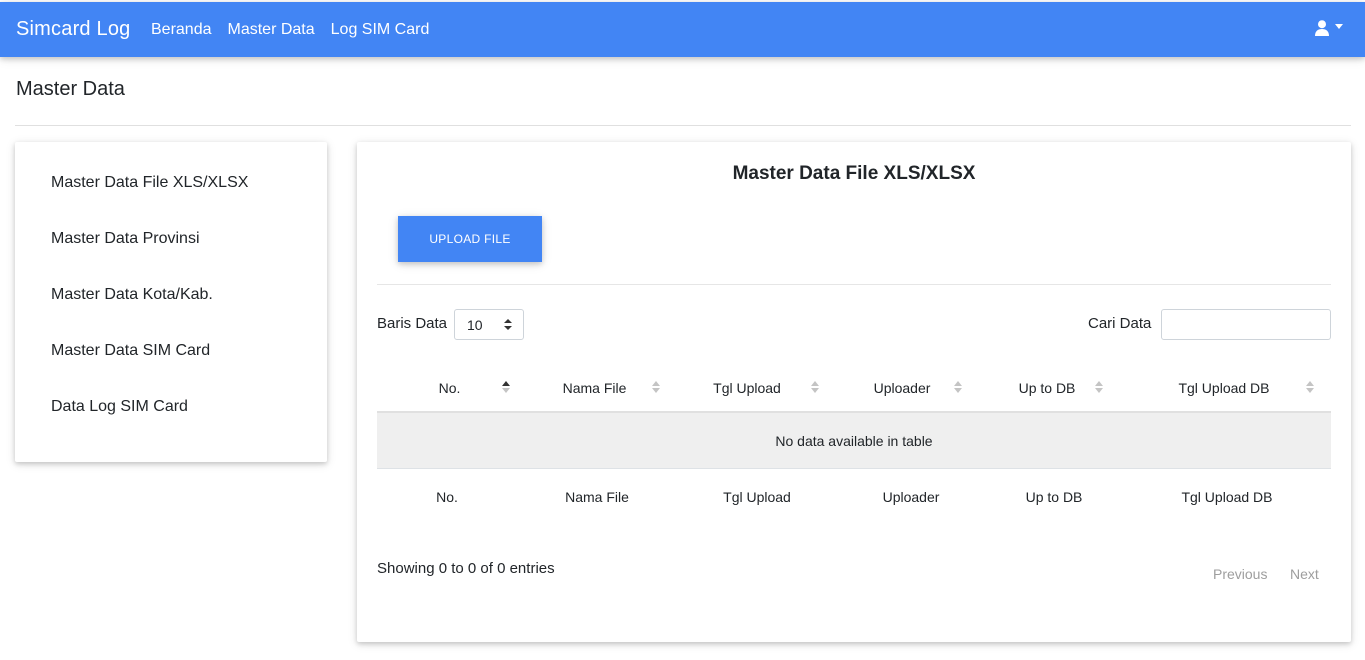 This screenshot has height=660, width=1365. Describe the element at coordinates (1246, 324) in the screenshot. I see `search-input` at that location.